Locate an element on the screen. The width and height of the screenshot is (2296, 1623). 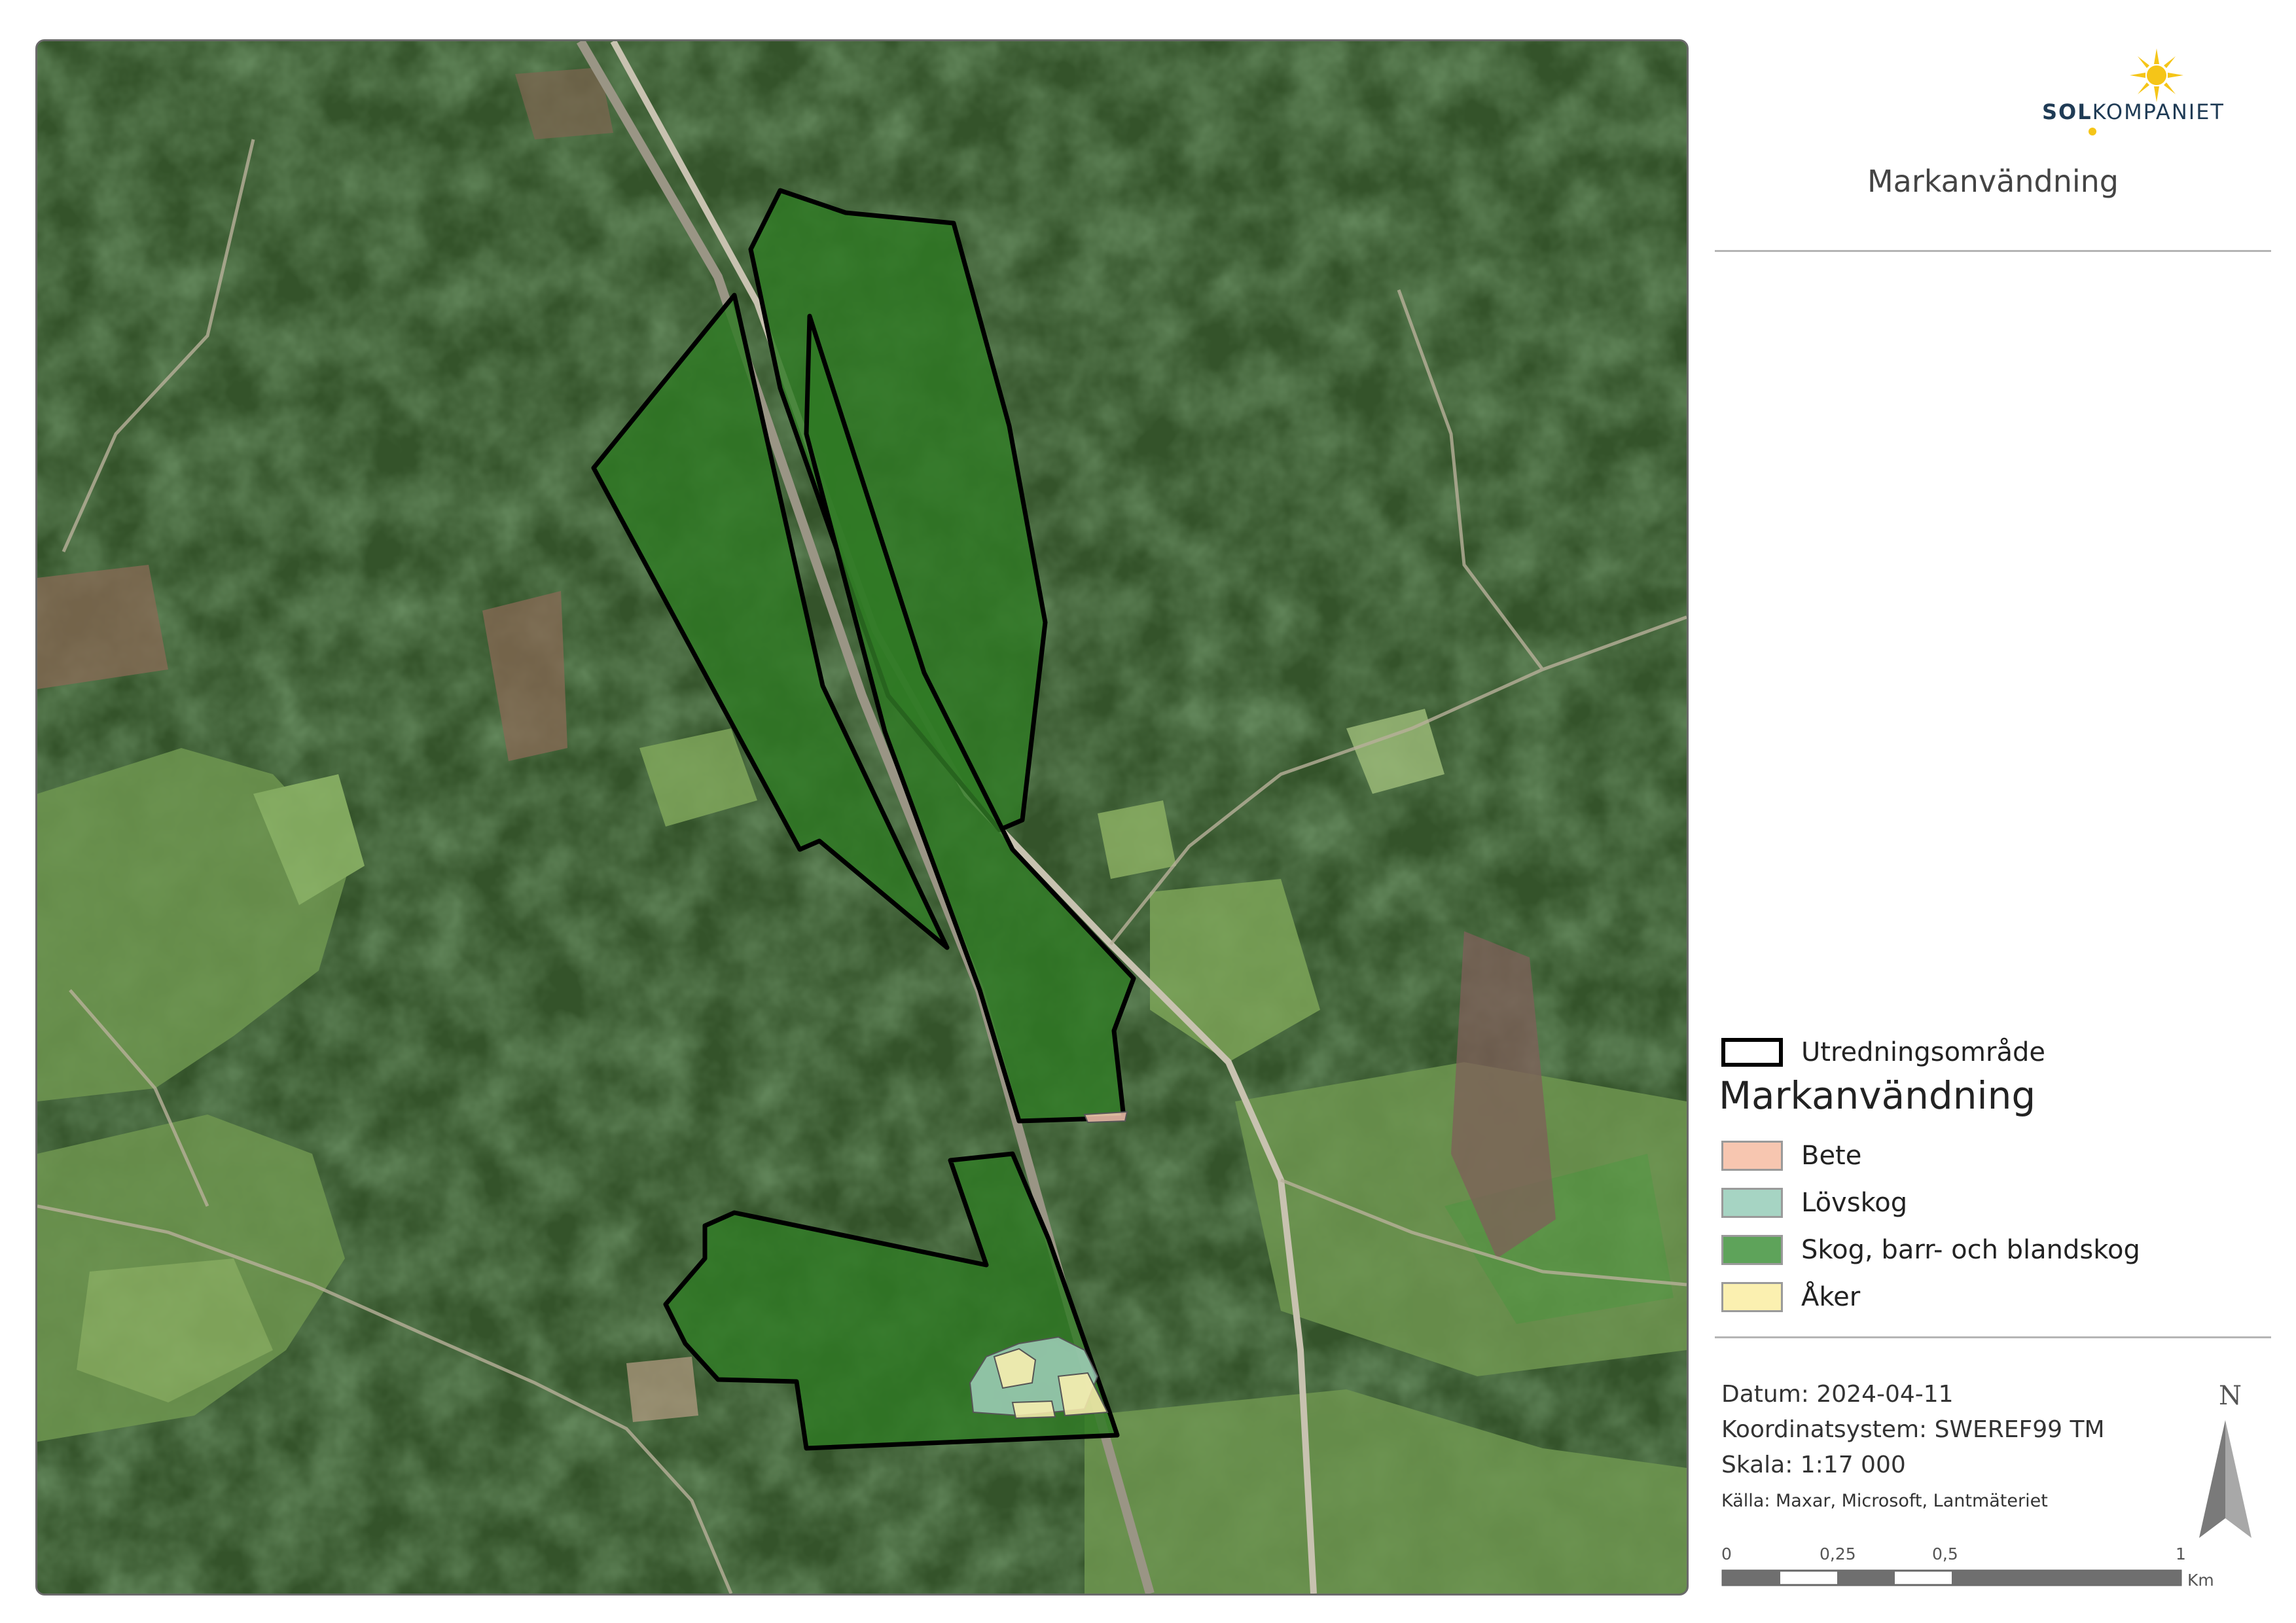
source-text: Källa: Maxar, Microsoft, Lantmäteriet is located at coordinates (1884, 1501).